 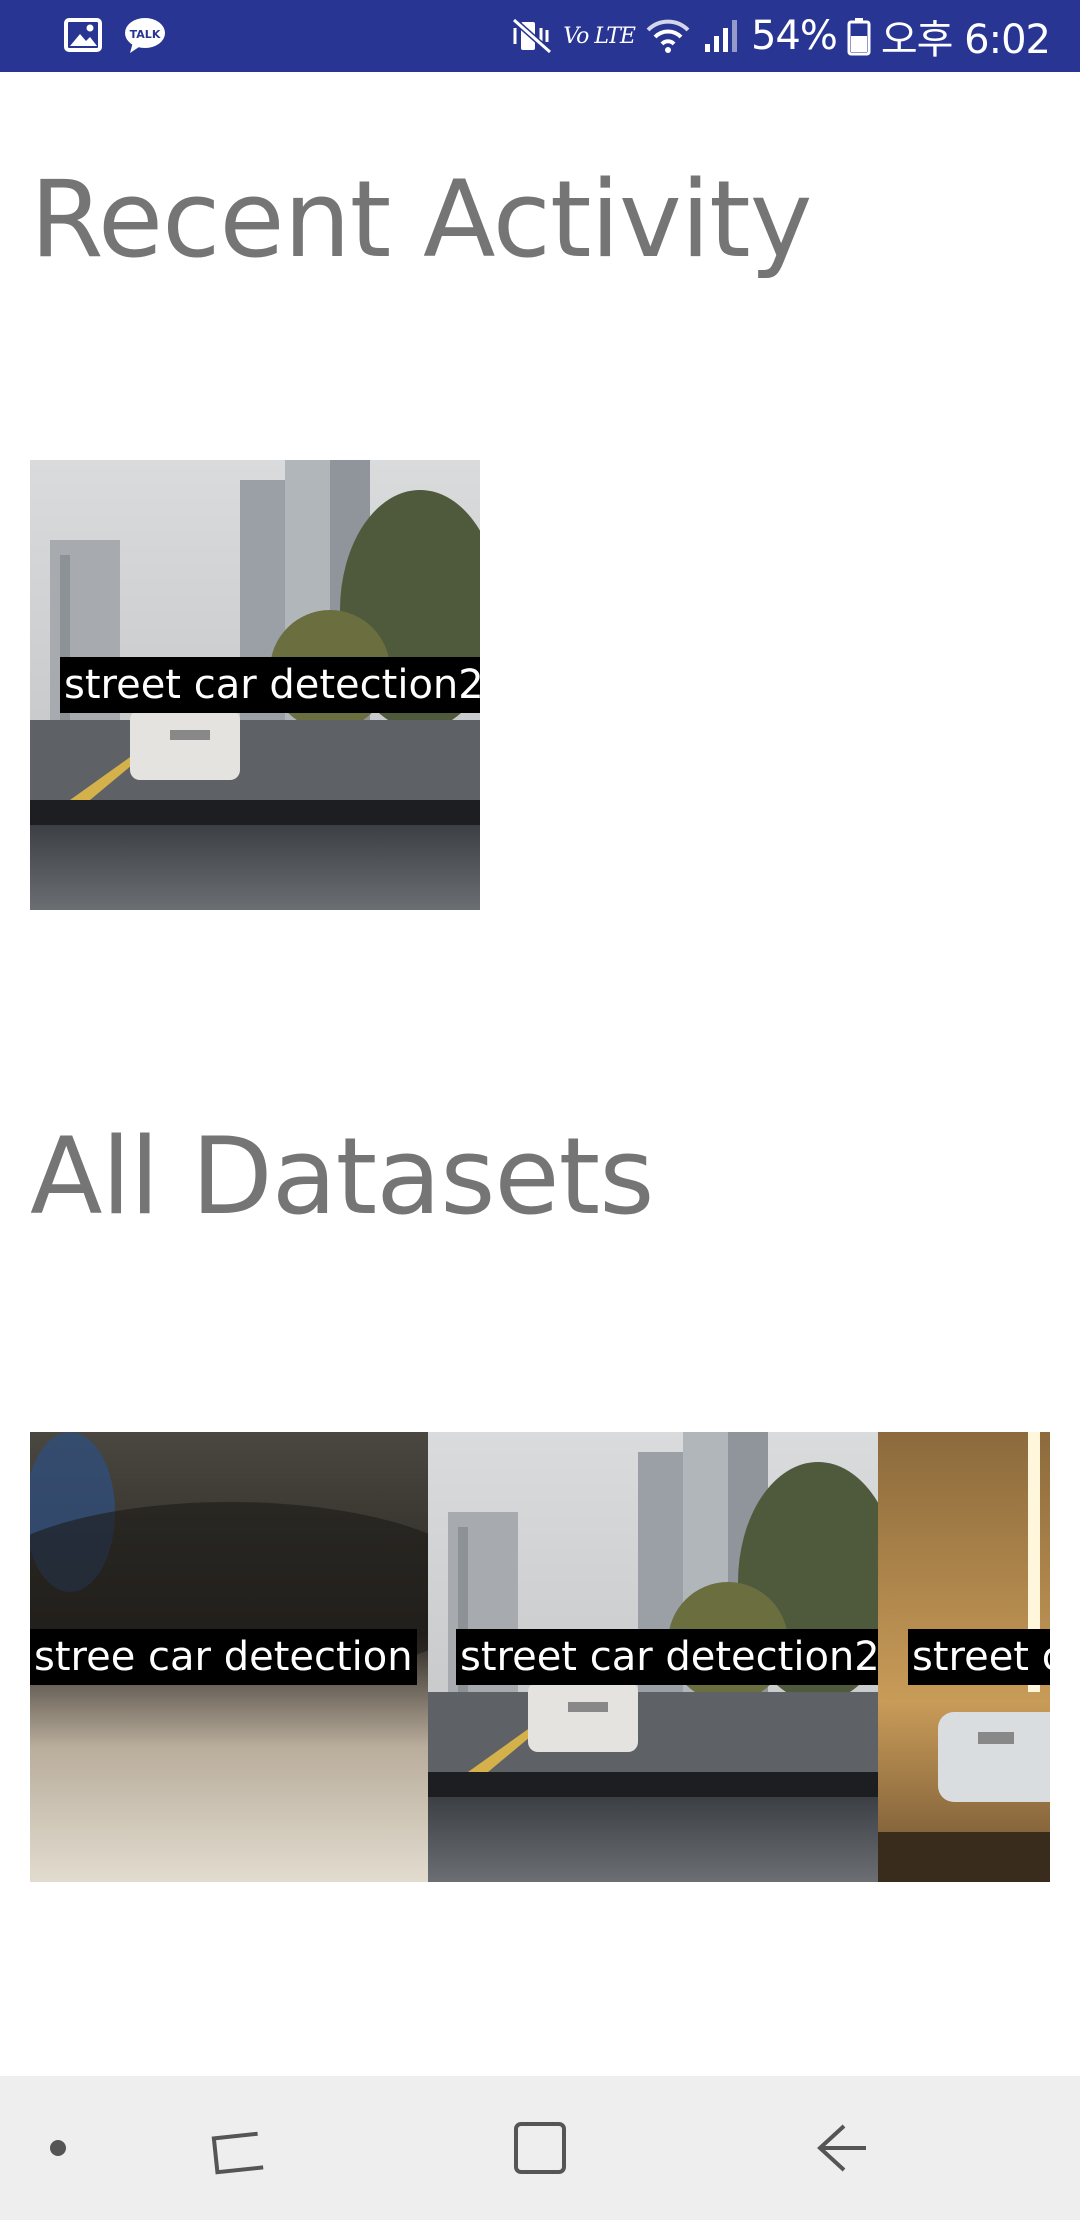 I want to click on status-bar: TALK Vo LTE 54% 오후 6:02, so click(x=540, y=36).